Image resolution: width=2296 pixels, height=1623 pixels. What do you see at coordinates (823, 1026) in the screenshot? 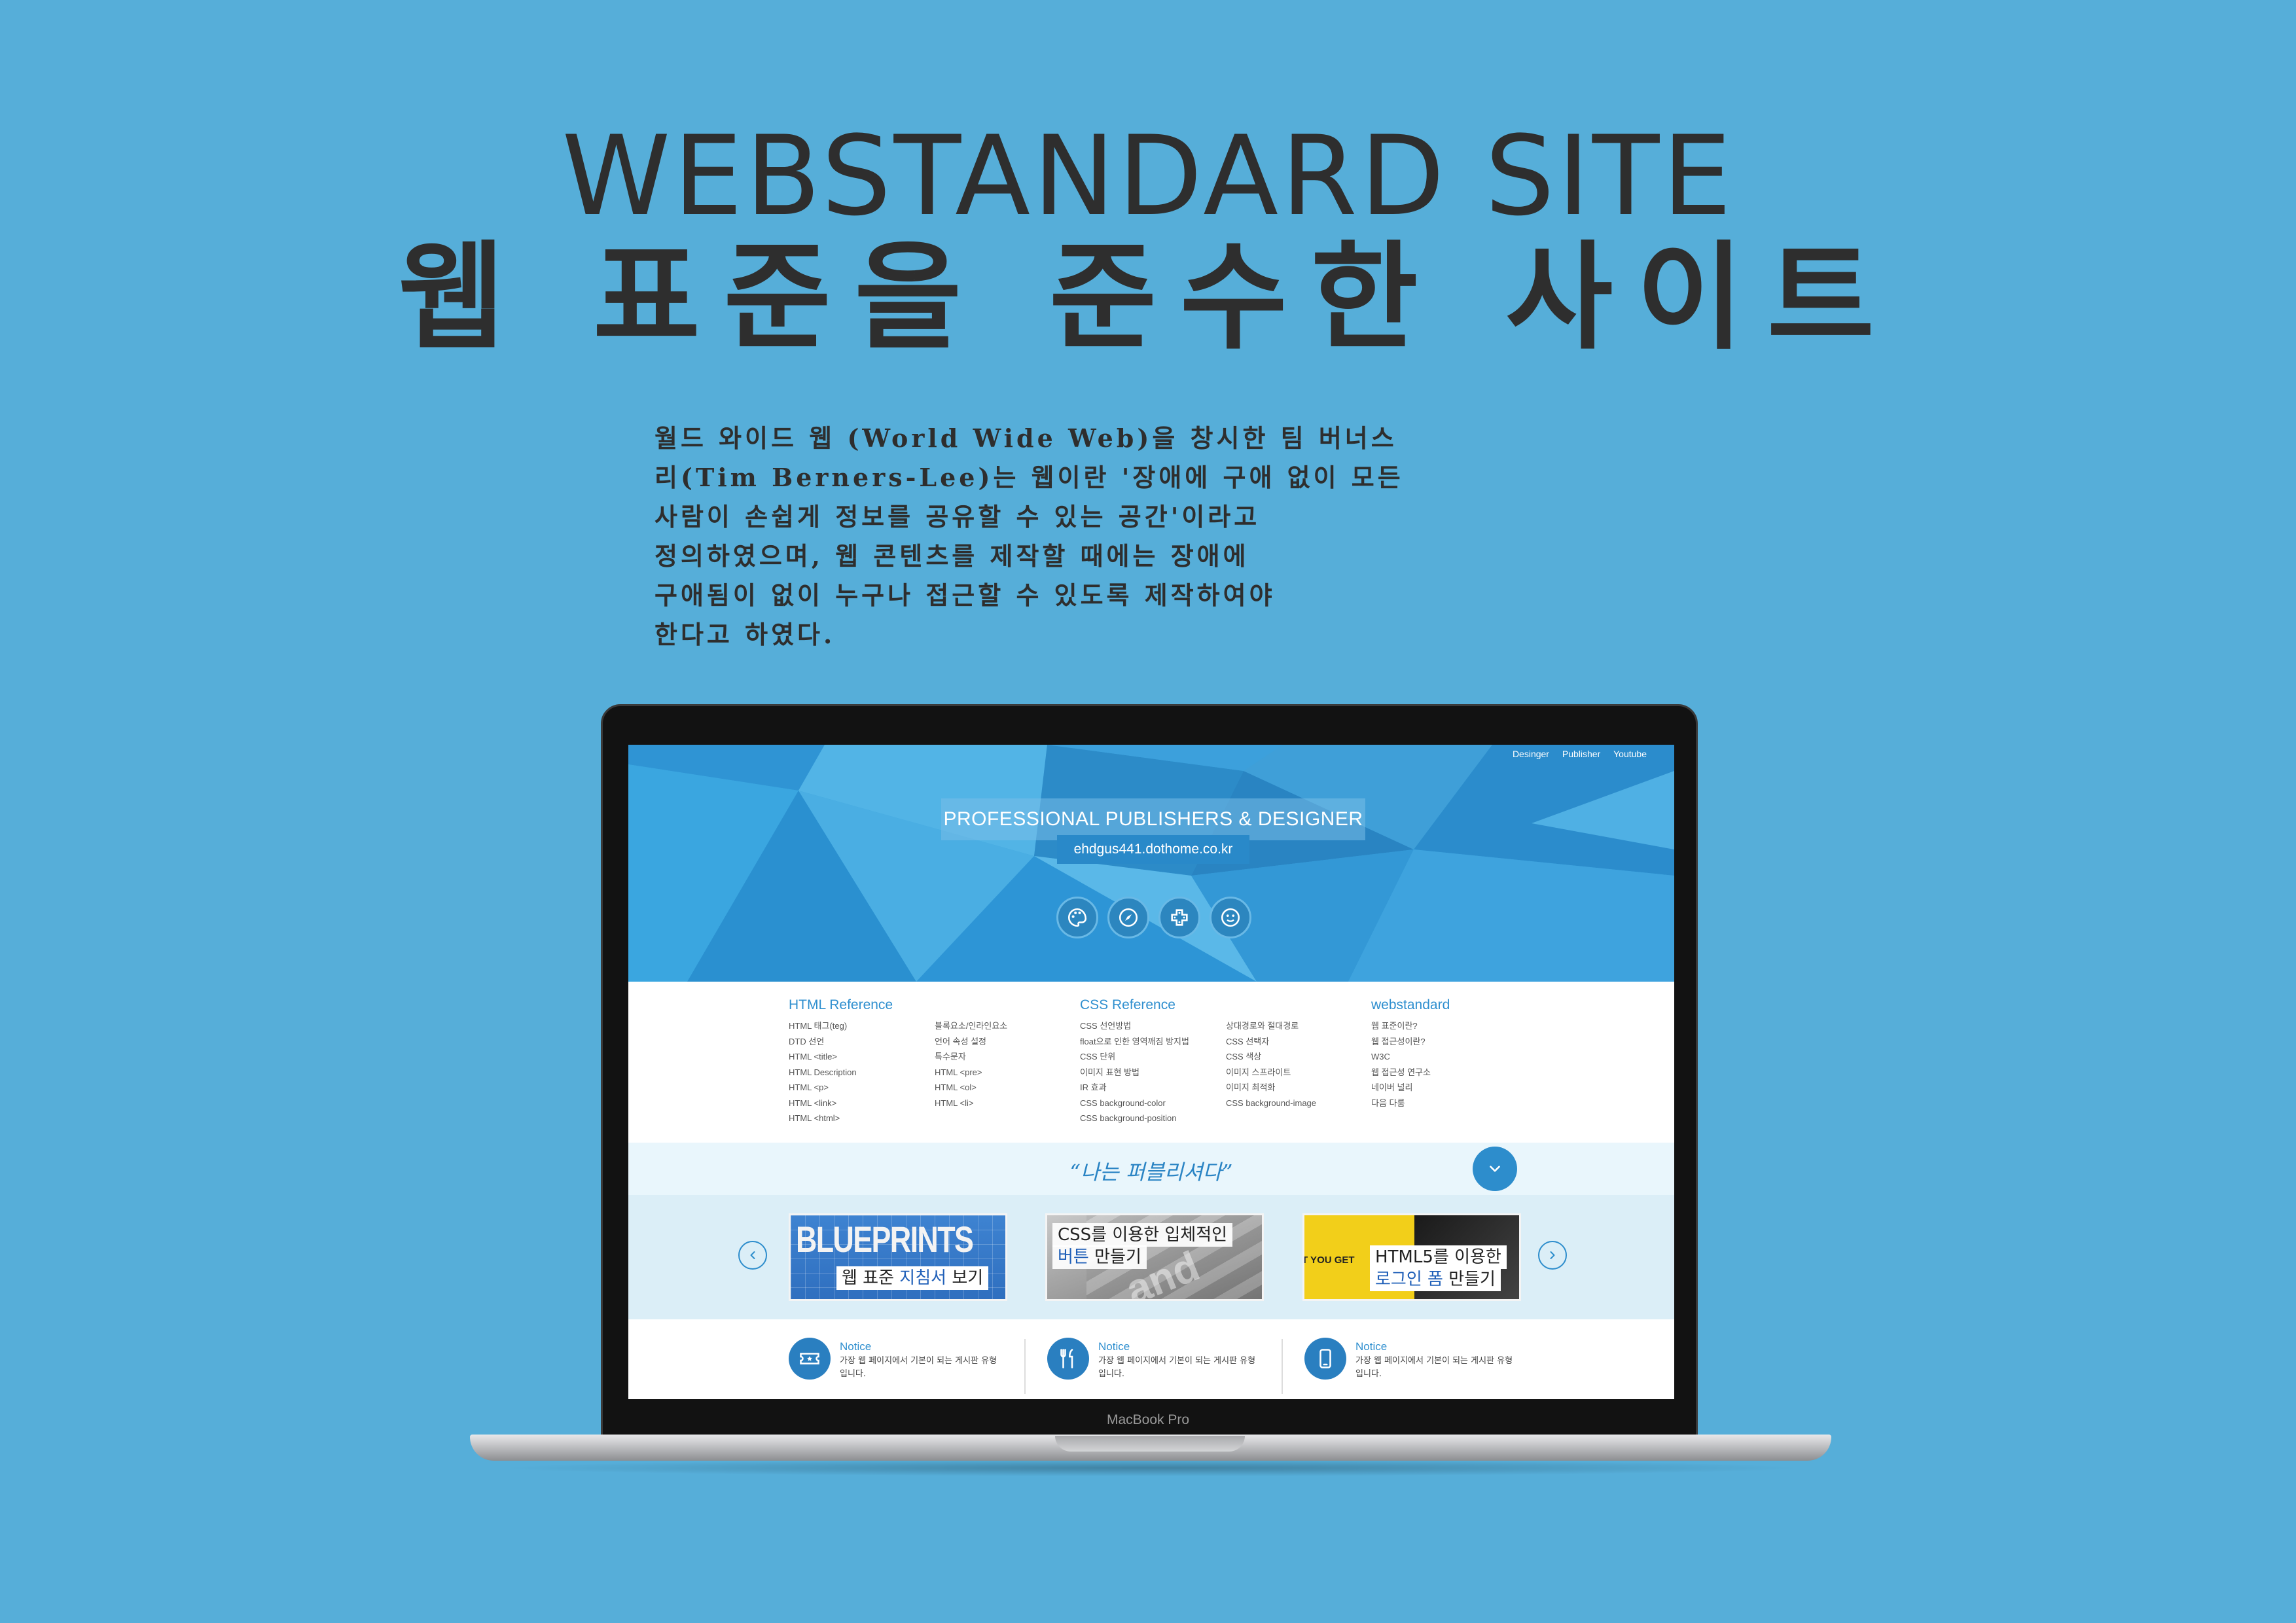
I see `ref-link: HTML 태그(teg)` at bounding box center [823, 1026].